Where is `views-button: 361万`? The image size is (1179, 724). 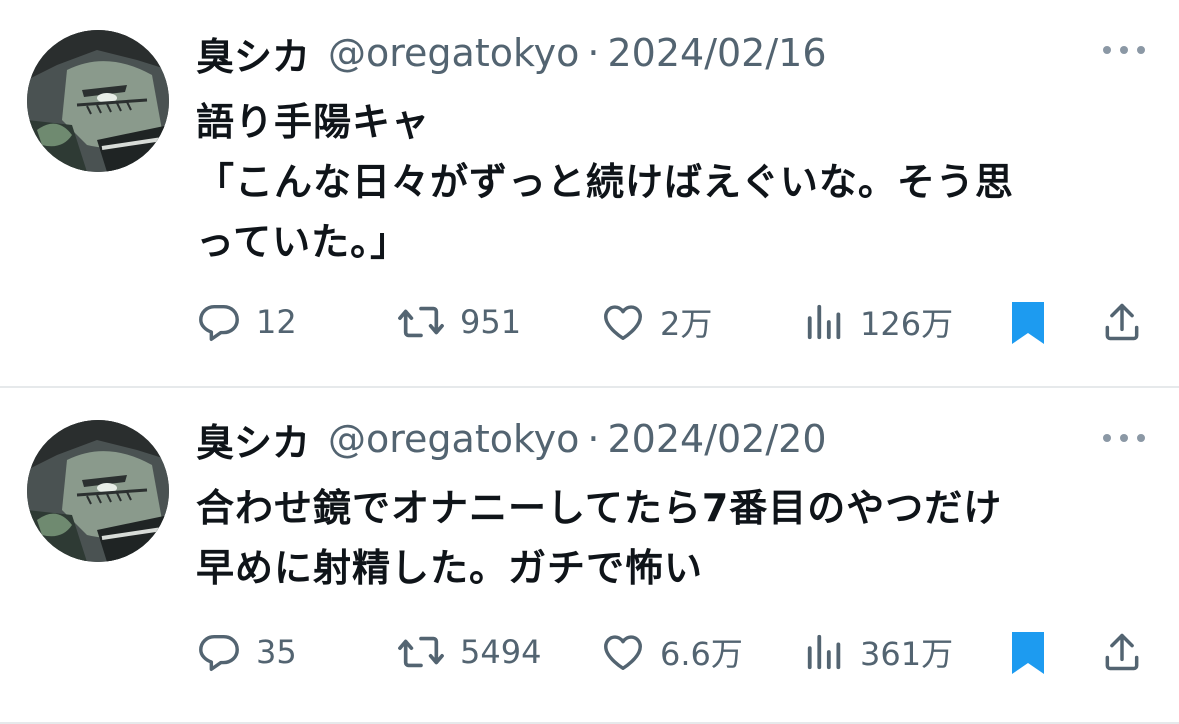 views-button: 361万 is located at coordinates (878, 652).